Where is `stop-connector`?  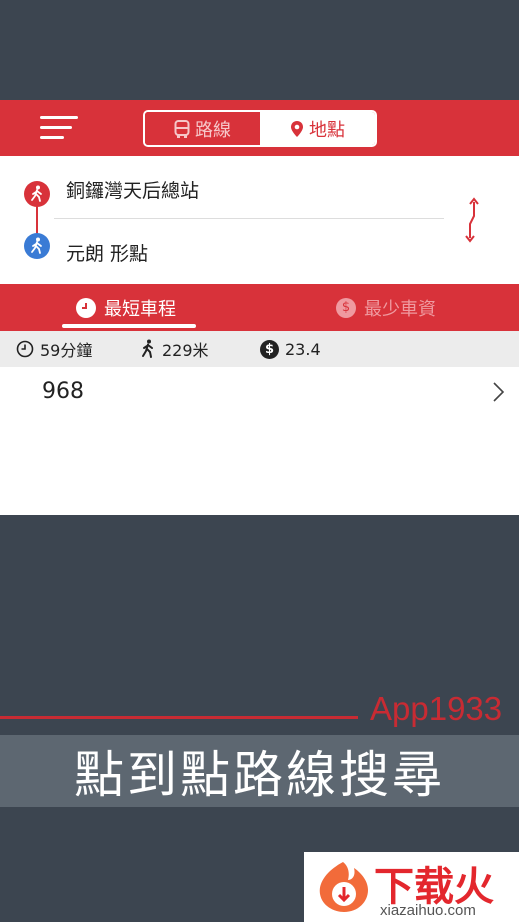
stop-connector is located at coordinates (37, 220).